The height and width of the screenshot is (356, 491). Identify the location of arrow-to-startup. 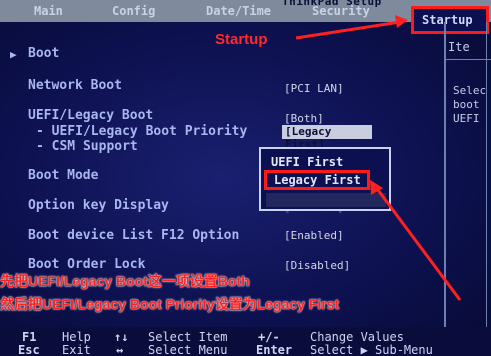
(348, 30).